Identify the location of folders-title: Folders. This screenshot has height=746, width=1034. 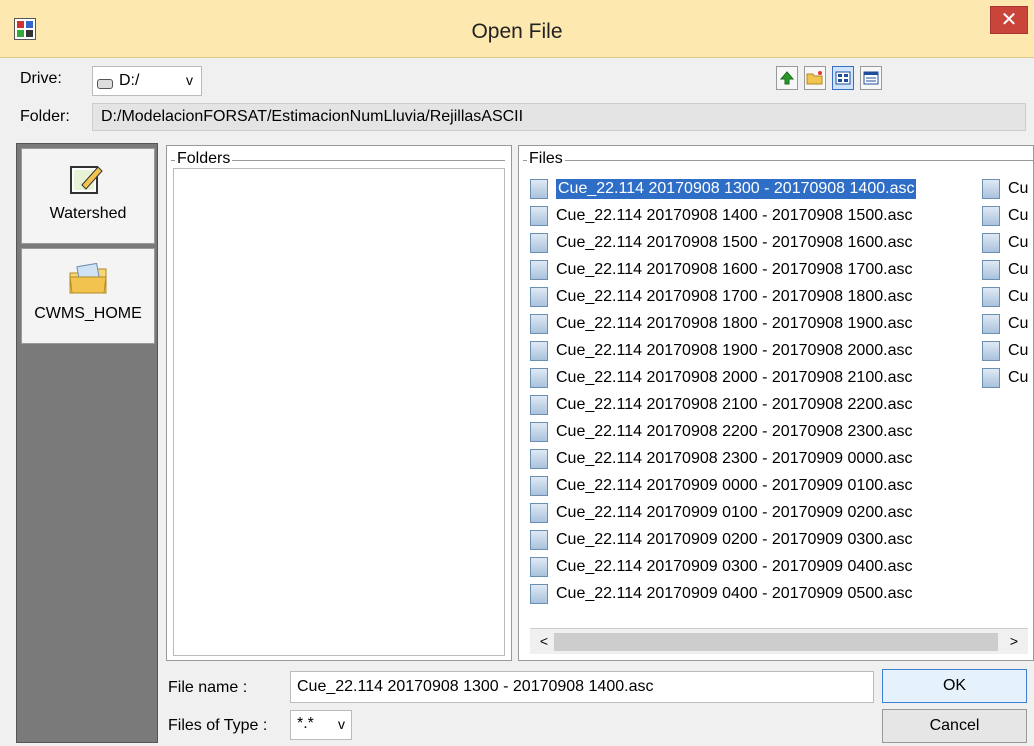
(204, 159).